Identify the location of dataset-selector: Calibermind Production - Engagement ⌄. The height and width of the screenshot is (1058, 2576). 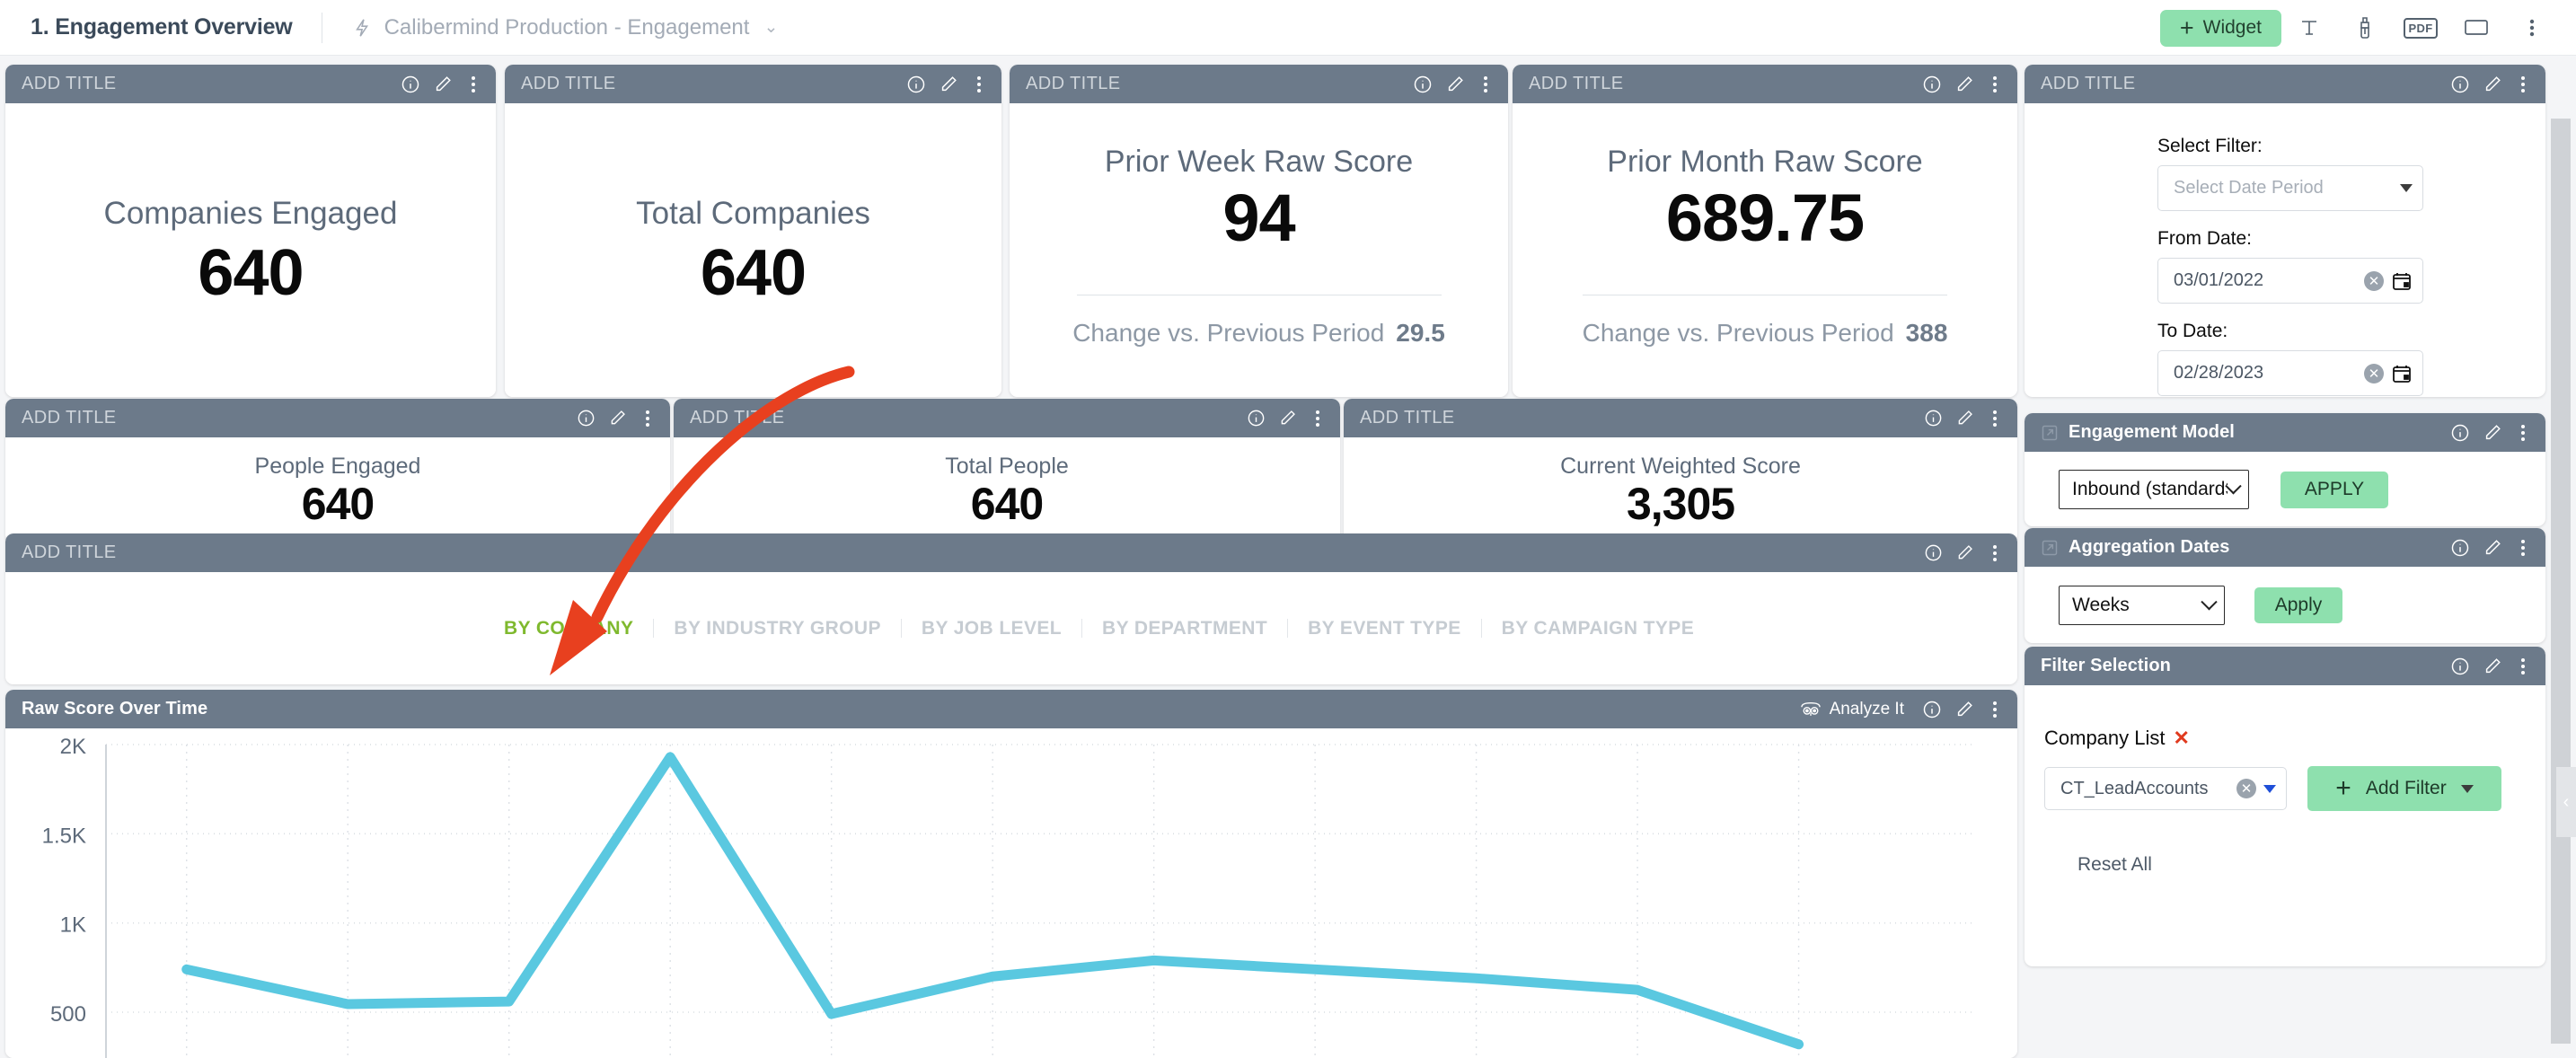
(565, 27).